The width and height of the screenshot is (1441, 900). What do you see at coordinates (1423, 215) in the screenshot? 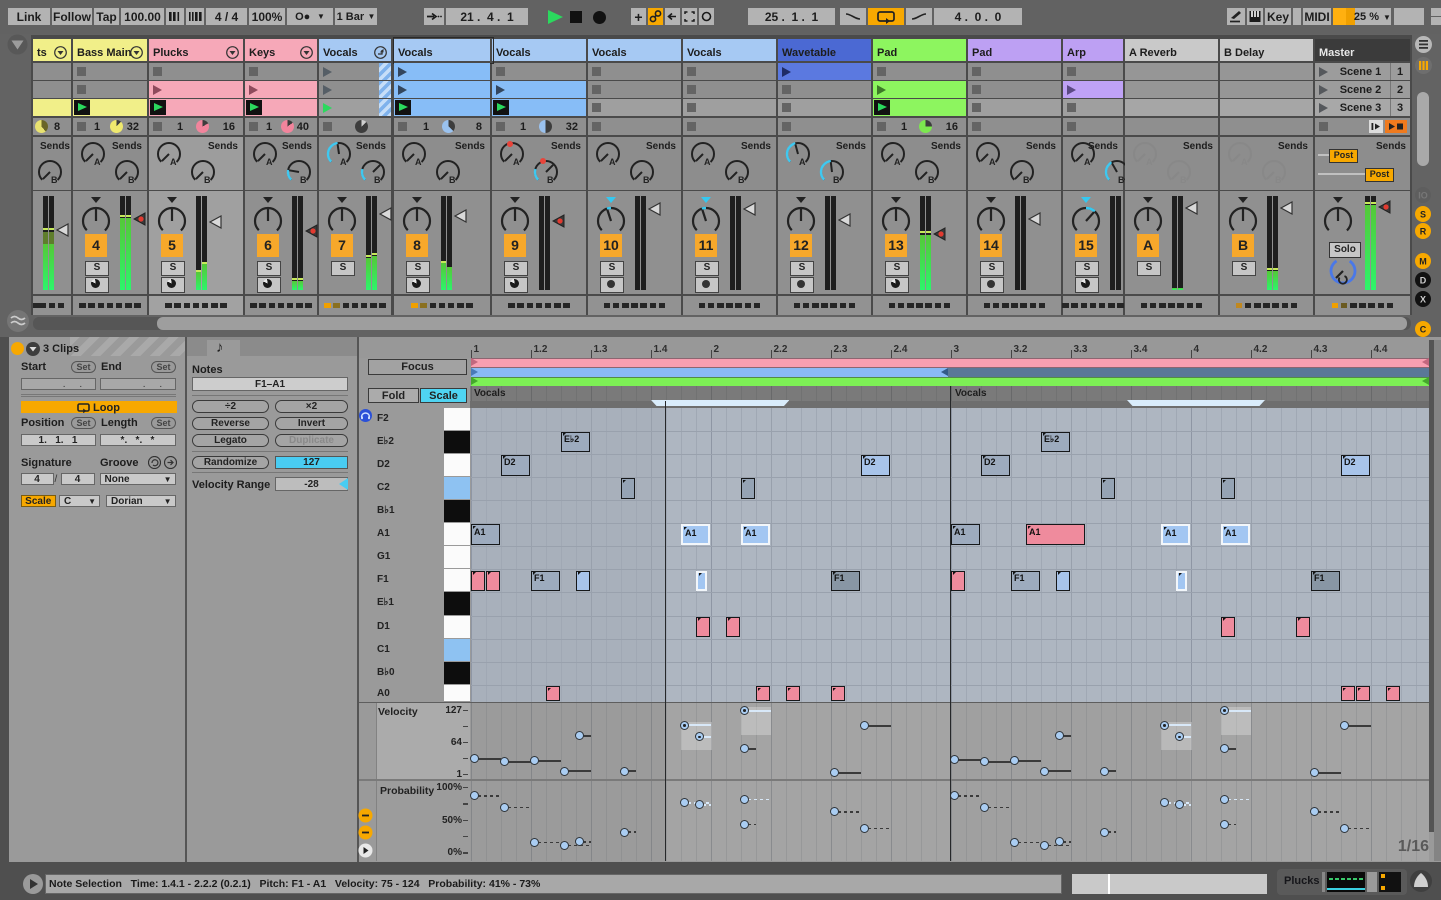
I see `svg-text: S` at bounding box center [1423, 215].